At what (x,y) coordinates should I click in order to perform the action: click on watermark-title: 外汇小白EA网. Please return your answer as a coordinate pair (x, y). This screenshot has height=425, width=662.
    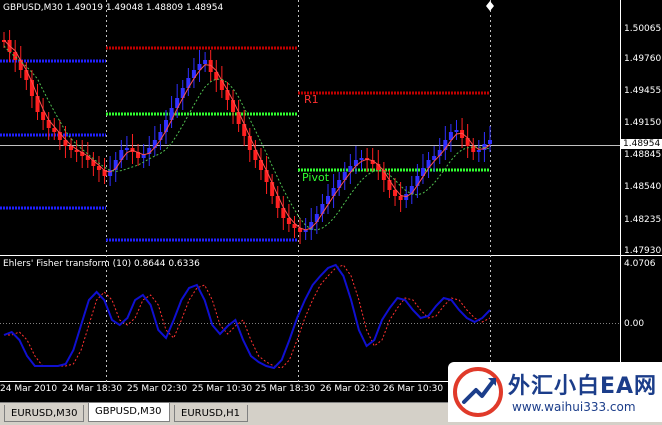
    Looking at the image, I should click on (583, 386).